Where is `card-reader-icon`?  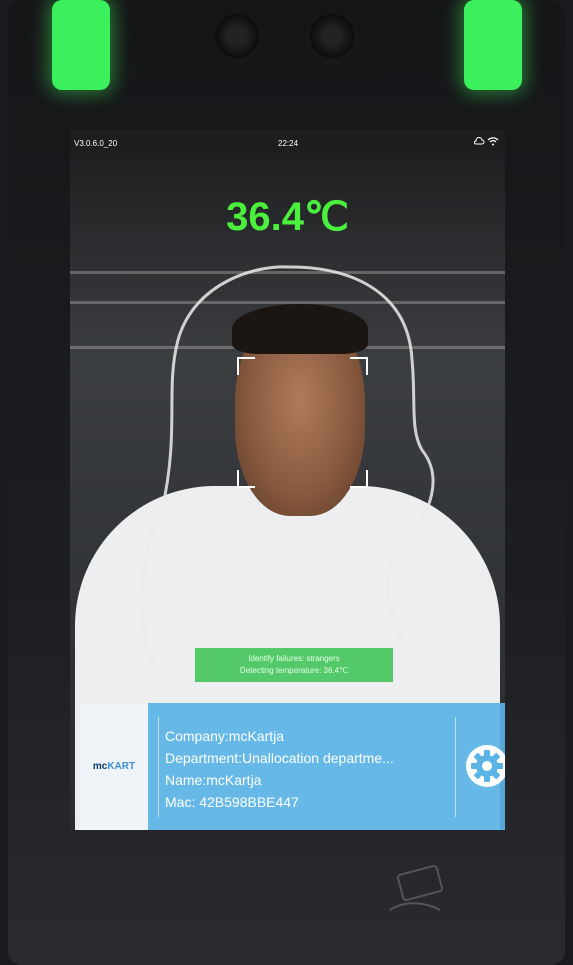
card-reader-icon is located at coordinates (416, 887).